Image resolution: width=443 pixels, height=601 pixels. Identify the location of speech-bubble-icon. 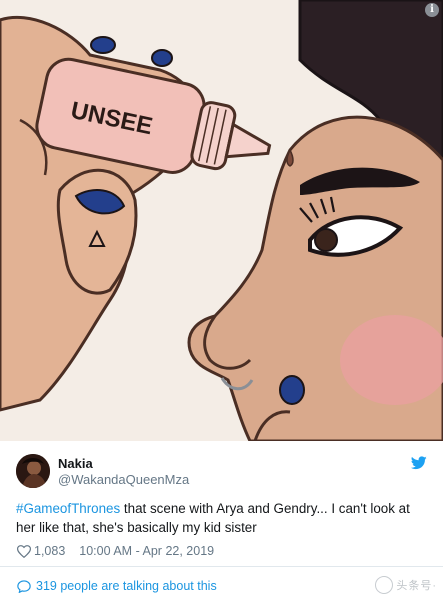
(24, 586).